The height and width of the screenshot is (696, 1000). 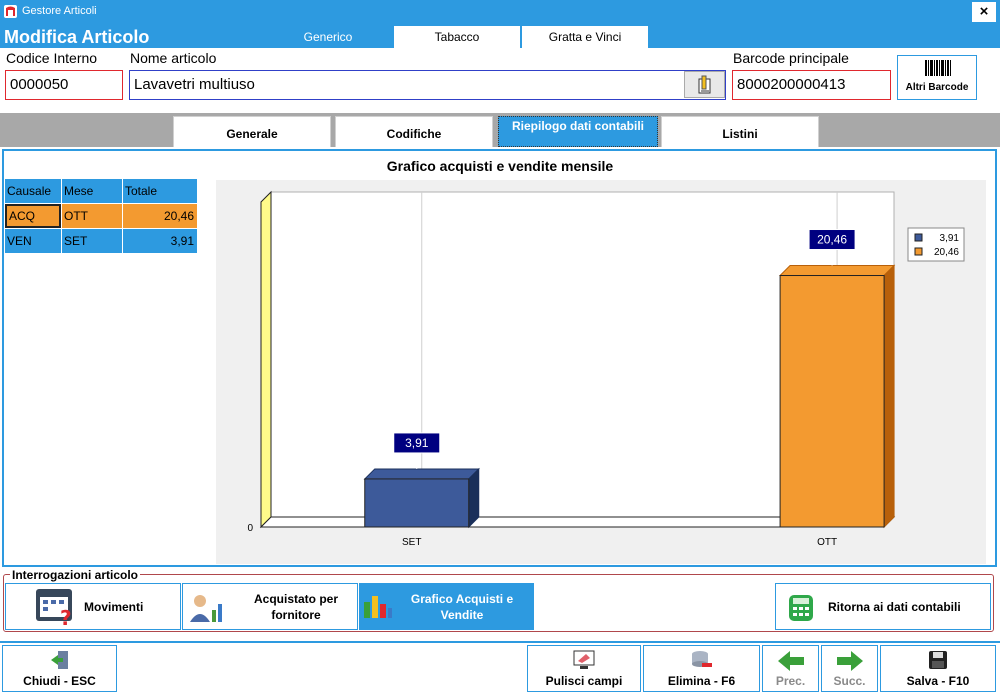 I want to click on nome-lookup-button, so click(x=704, y=84).